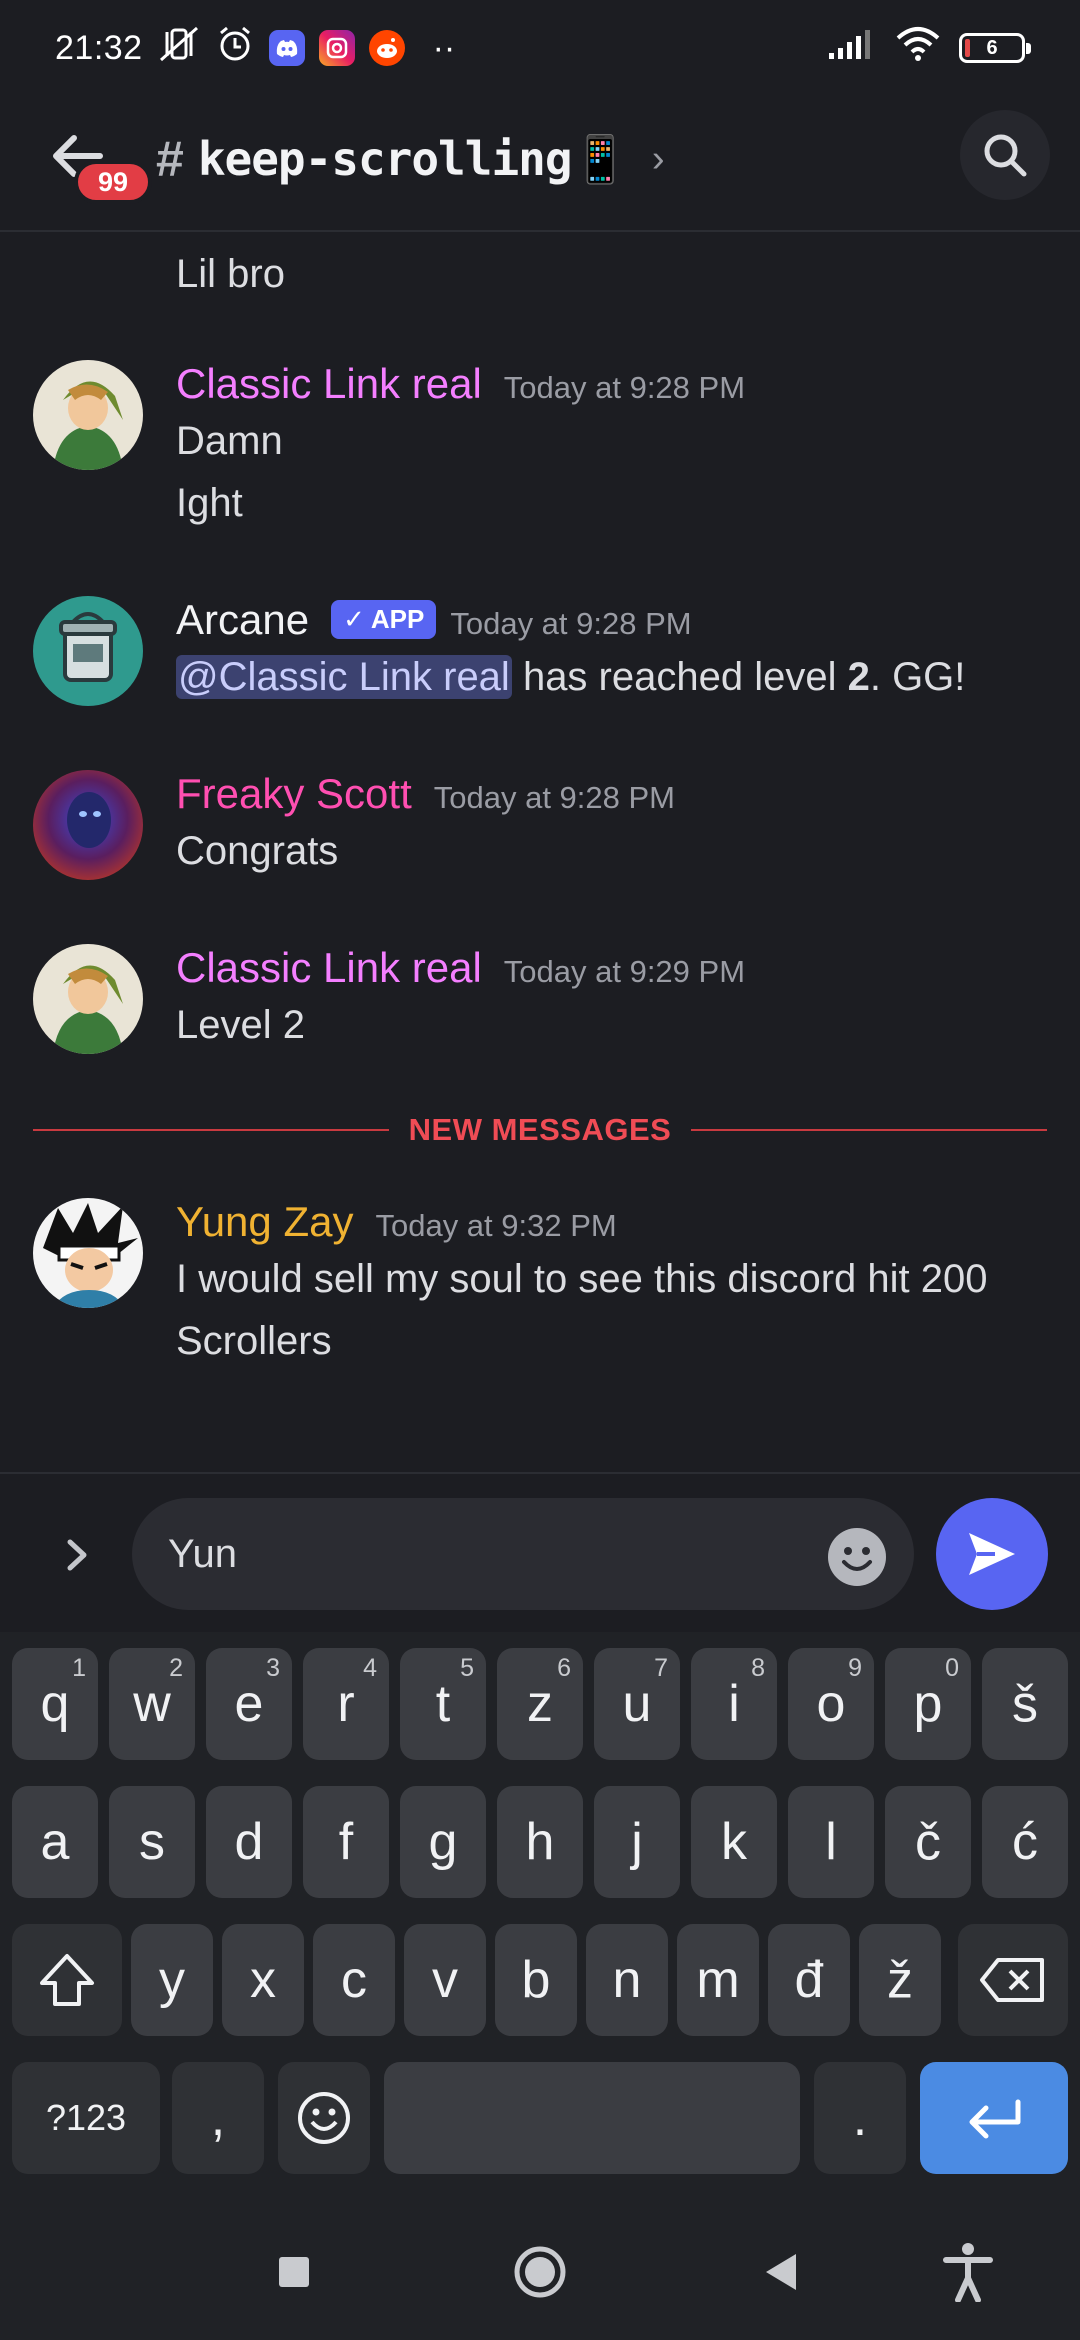  Describe the element at coordinates (496, 1225) in the screenshot. I see `message-timestamp: Today at 9:32 PM` at that location.